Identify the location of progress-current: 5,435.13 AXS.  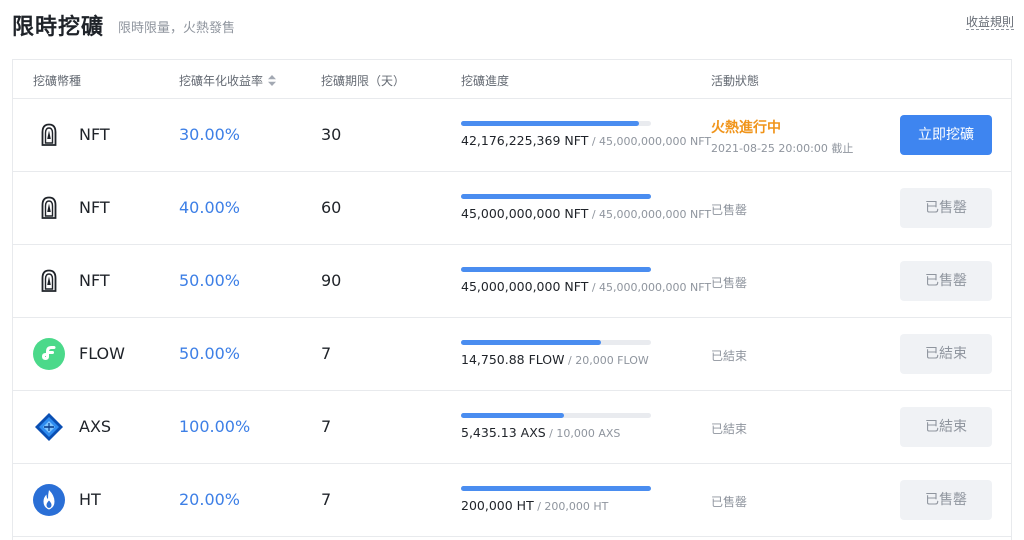
(503, 432).